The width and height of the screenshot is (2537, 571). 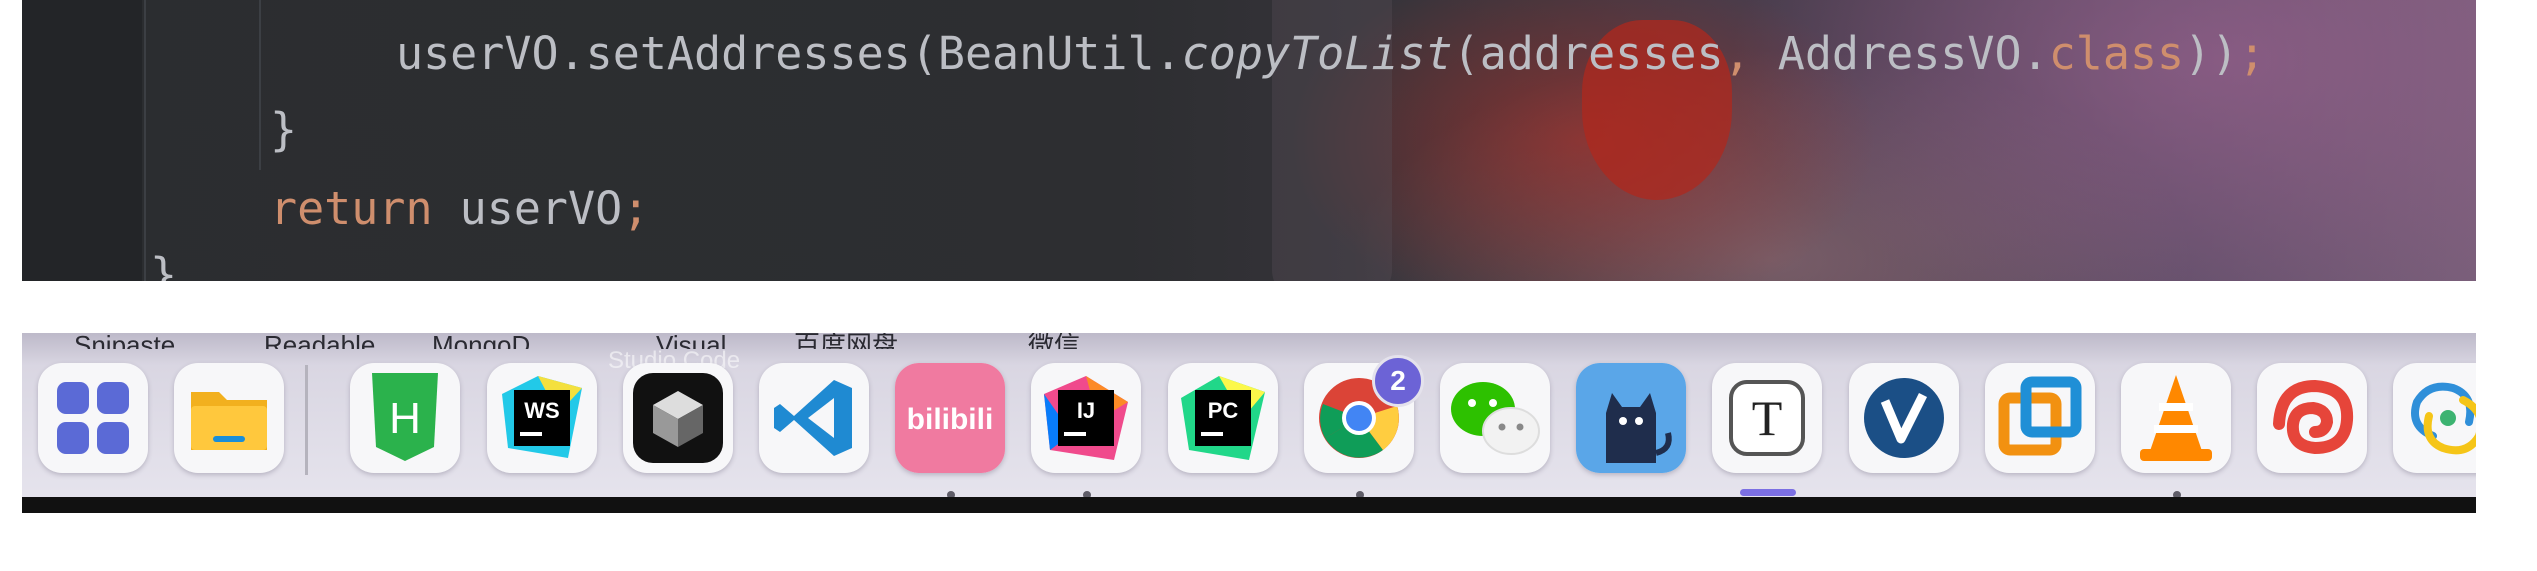 I want to click on dock-separator, so click(x=306, y=420).